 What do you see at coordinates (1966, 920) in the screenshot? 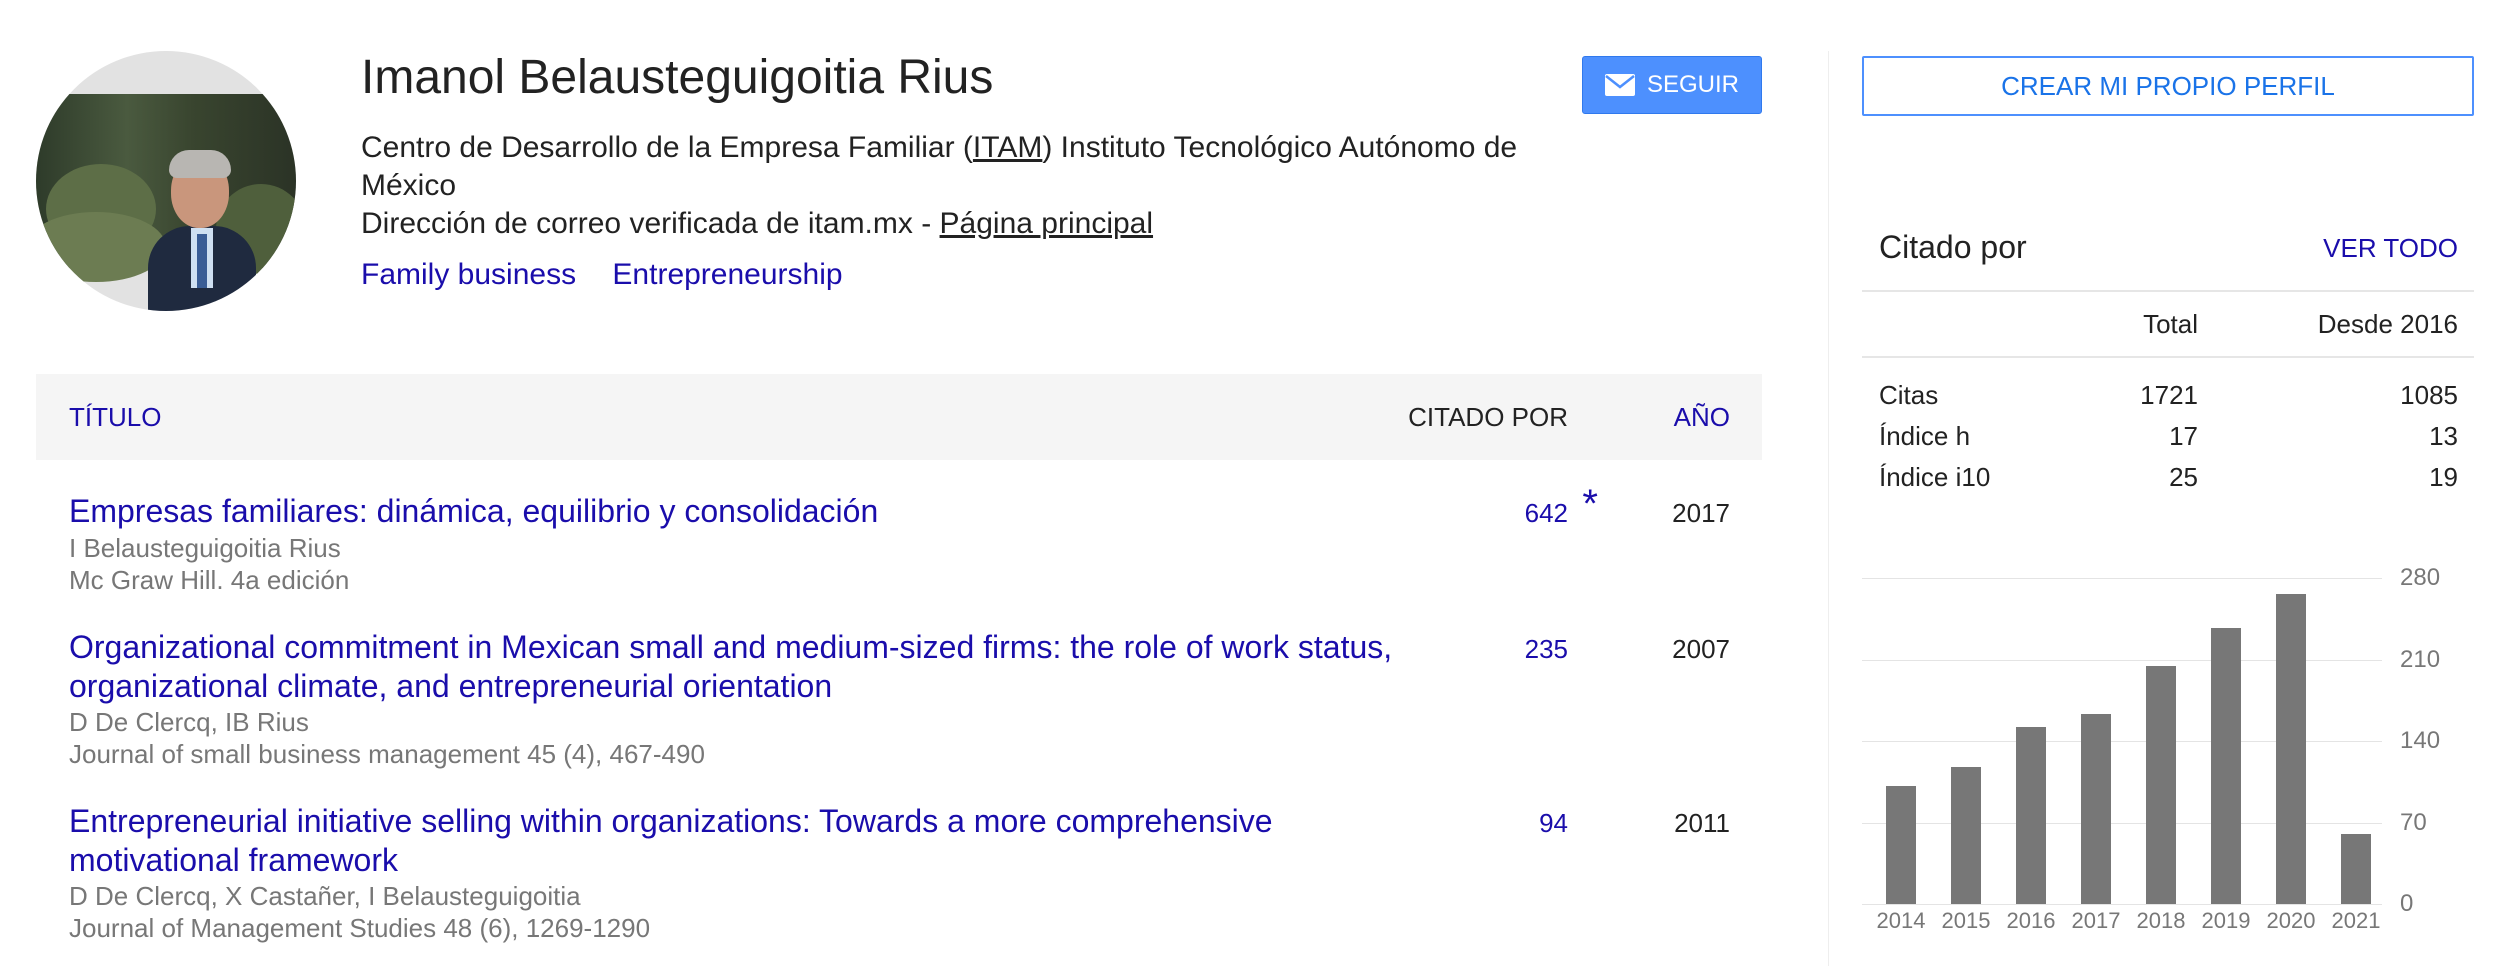
I see `x-tick-label: 2015` at bounding box center [1966, 920].